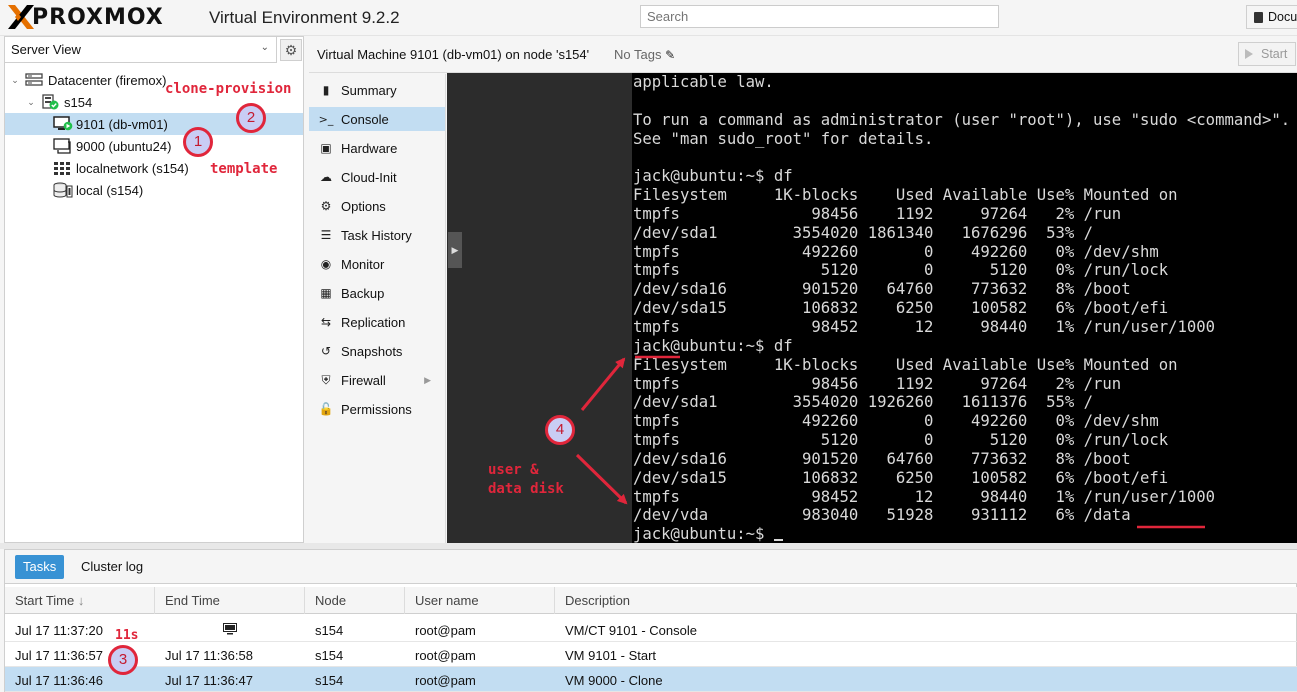 The image size is (1297, 692). I want to click on terminal-line: /dev/sda1 3554020 1926260 1611376 55% /, so click(863, 402).